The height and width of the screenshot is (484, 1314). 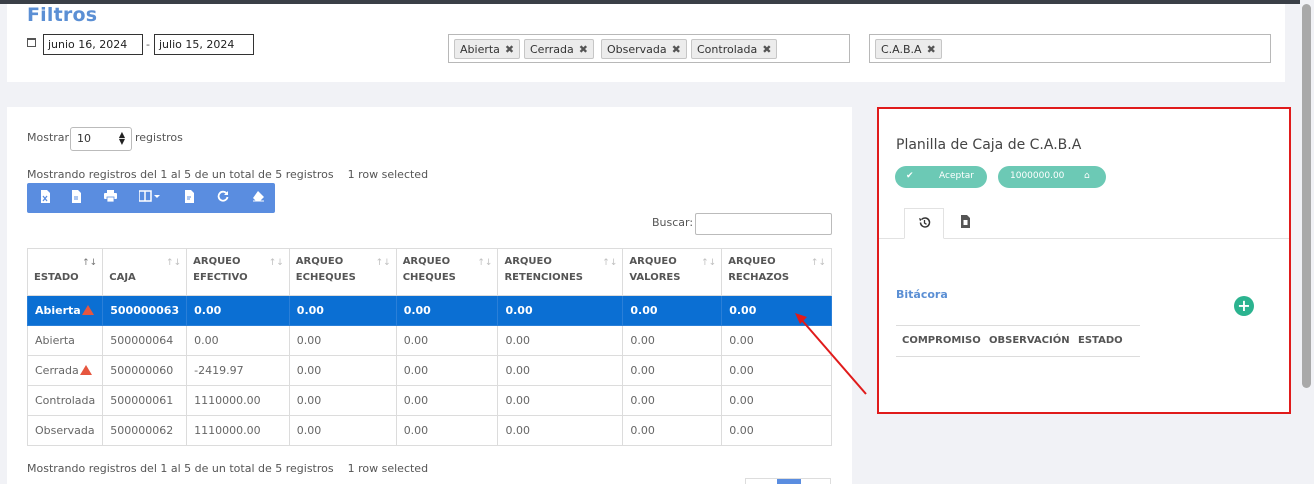 I want to click on cell-caja: 500000063, so click(x=145, y=310).